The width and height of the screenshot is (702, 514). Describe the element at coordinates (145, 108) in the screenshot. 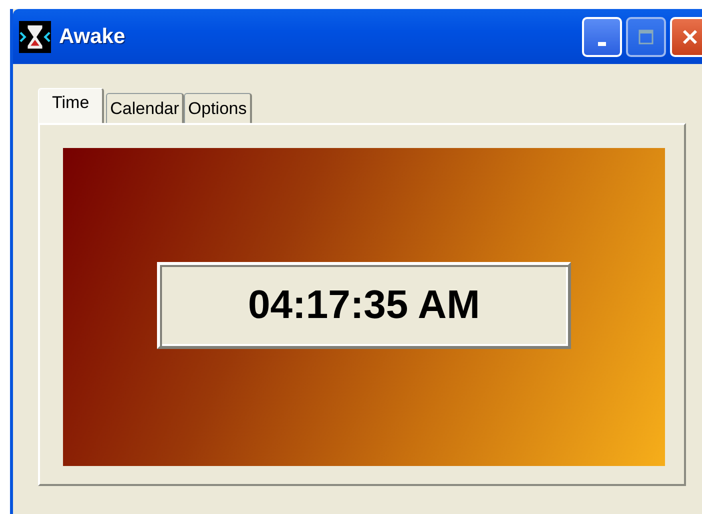

I see `tab: Calendar` at that location.